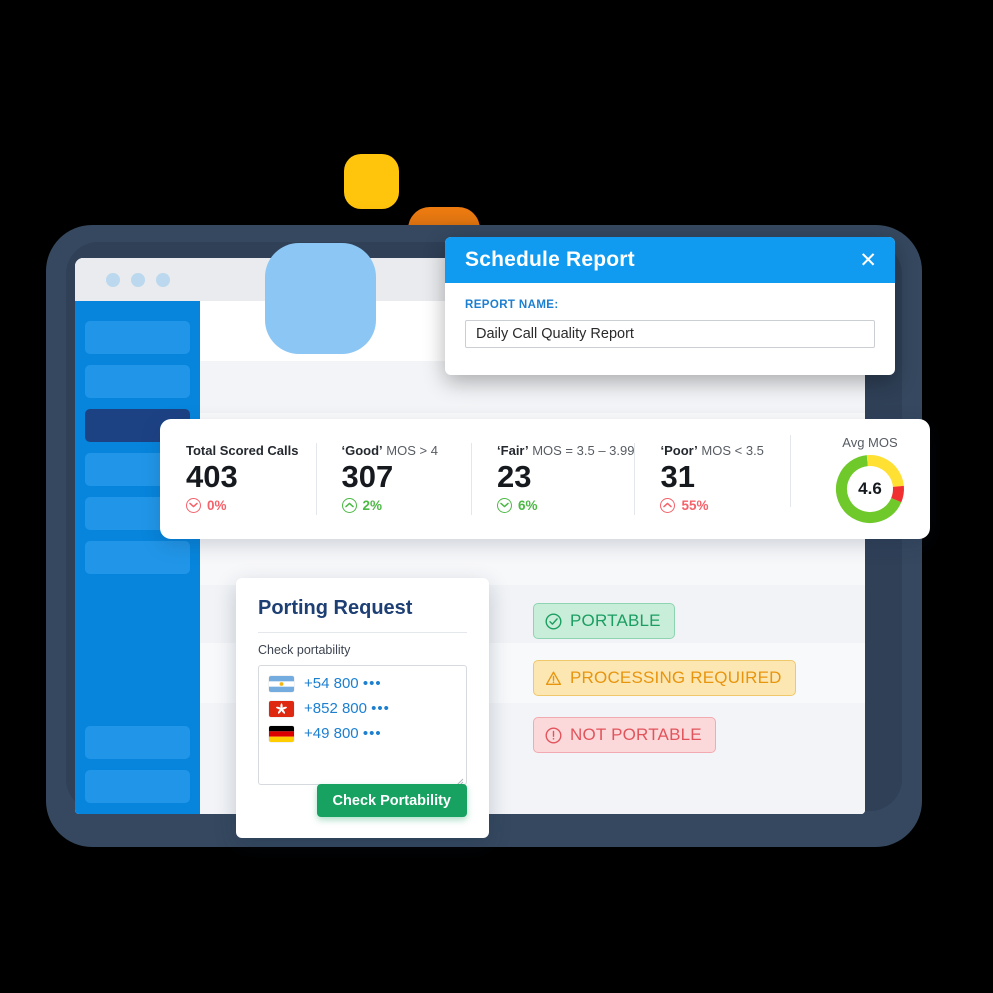  I want to click on stat-trend-value: 55%, so click(695, 505).